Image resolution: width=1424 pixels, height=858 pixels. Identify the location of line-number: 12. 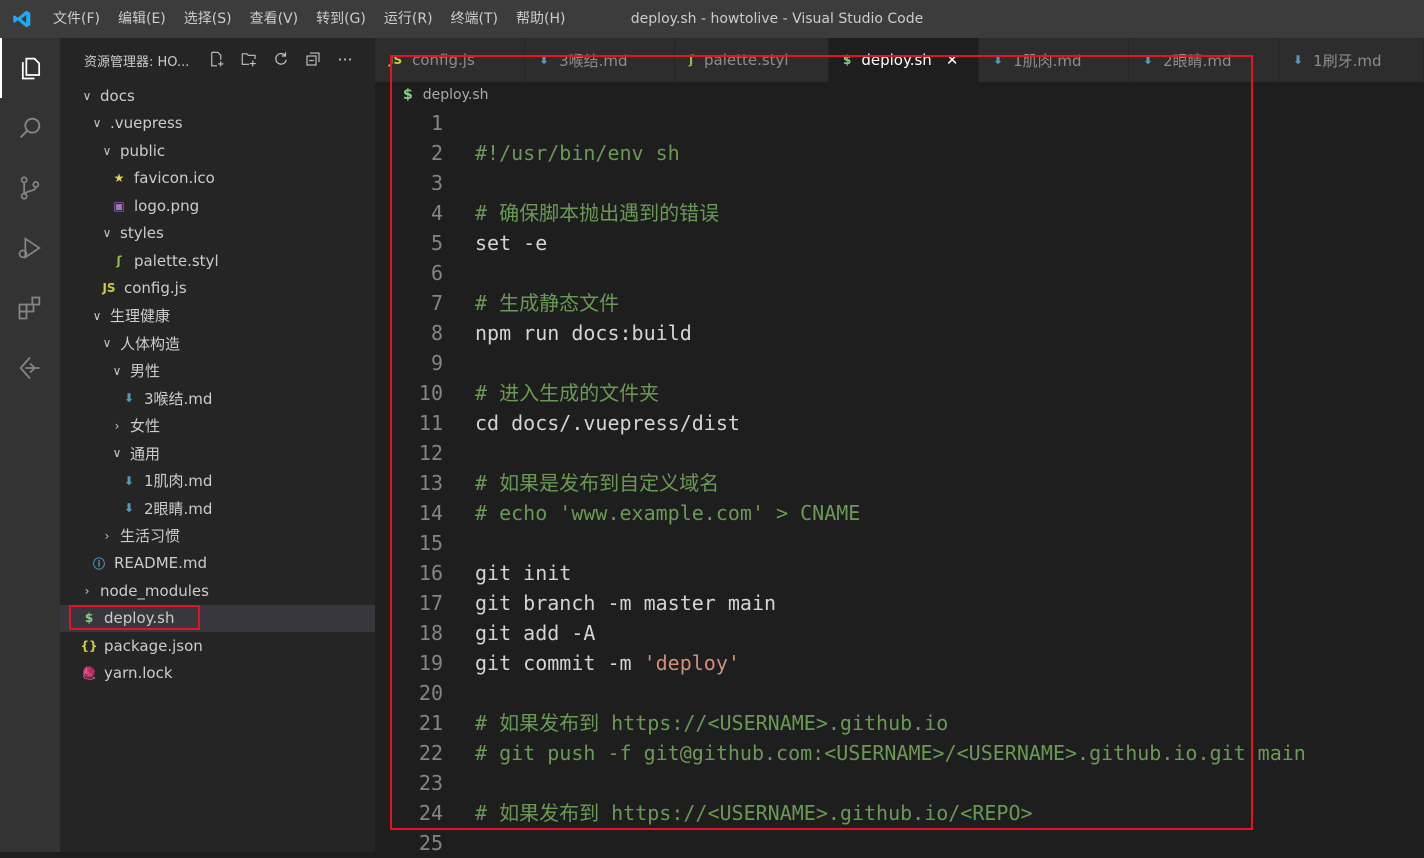
(430, 453).